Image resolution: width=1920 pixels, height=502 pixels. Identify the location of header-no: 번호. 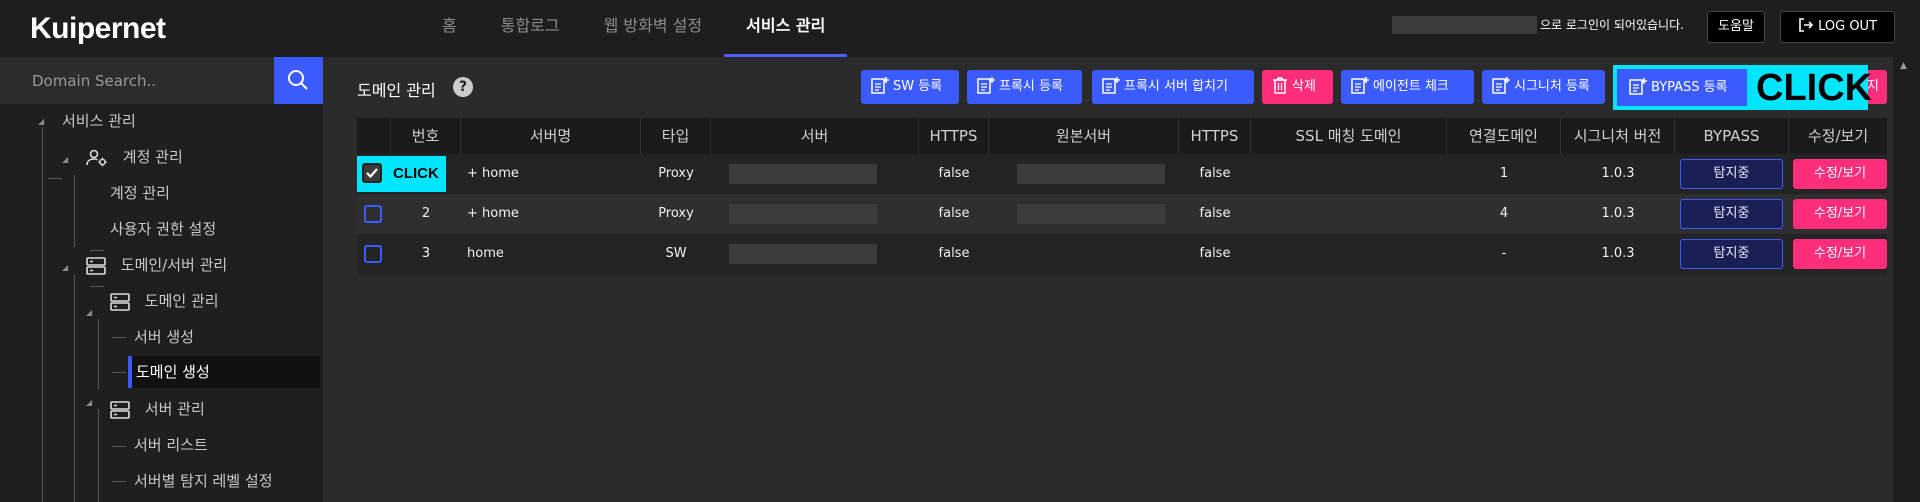
(426, 136).